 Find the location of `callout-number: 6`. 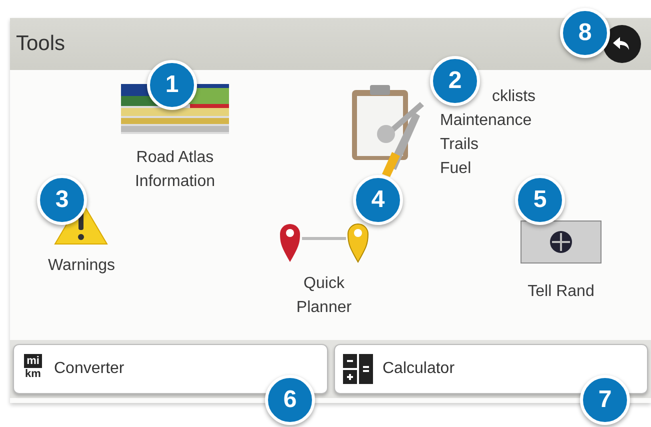

callout-number: 6 is located at coordinates (290, 400).